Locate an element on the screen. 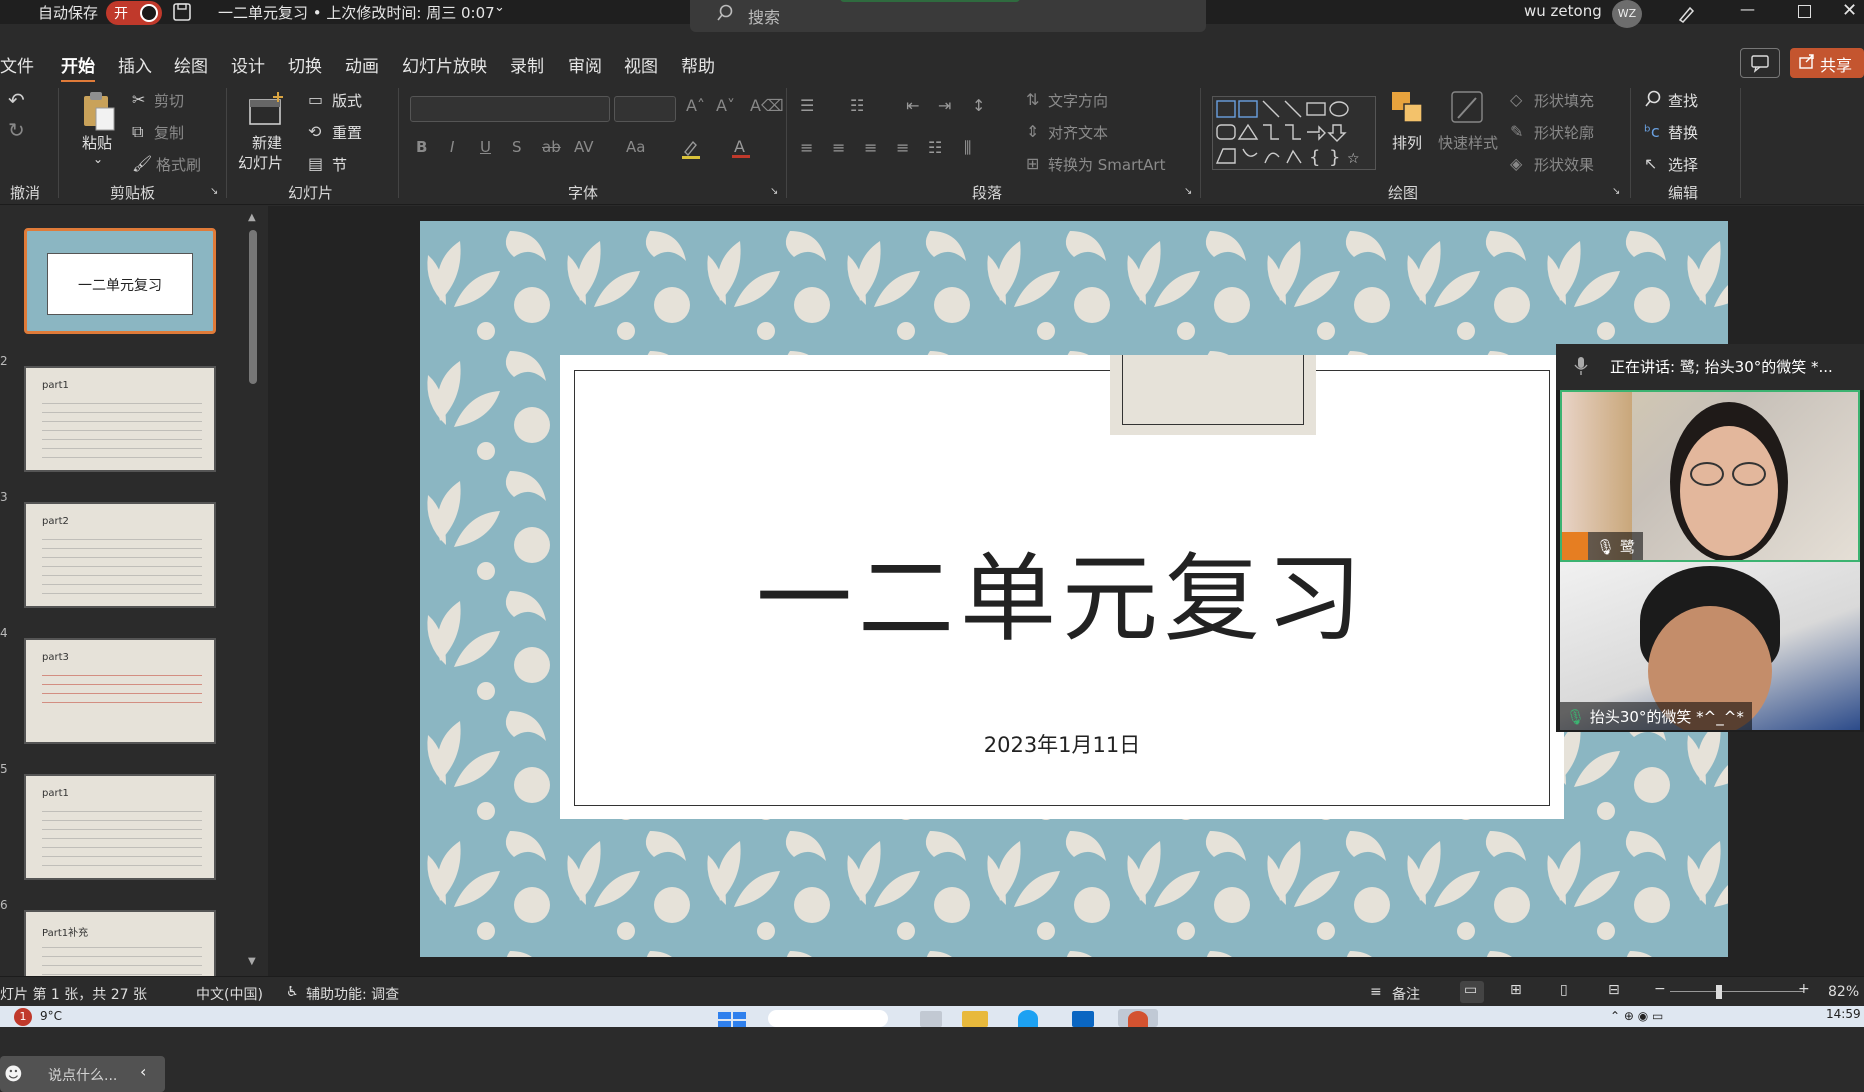  slide-thumbnail: part1 is located at coordinates (120, 419).